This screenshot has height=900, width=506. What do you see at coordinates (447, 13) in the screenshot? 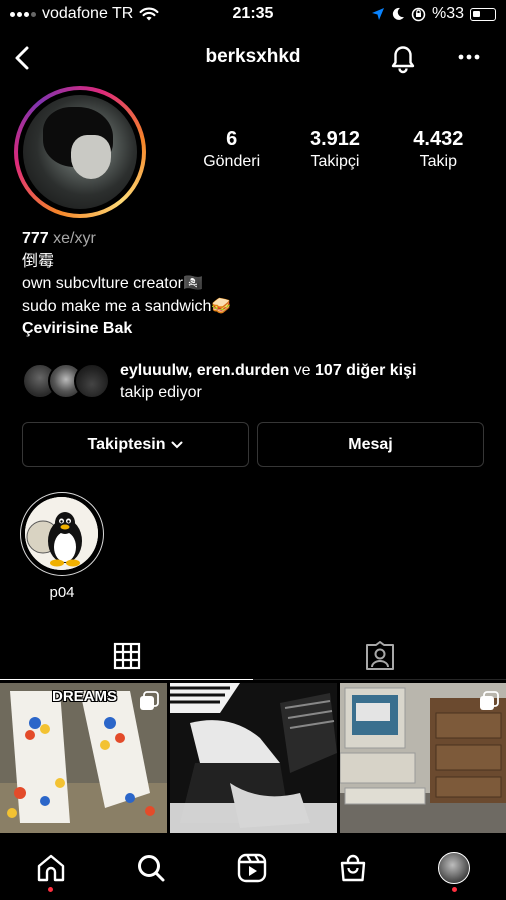
I see `battery-percent: %33` at bounding box center [447, 13].